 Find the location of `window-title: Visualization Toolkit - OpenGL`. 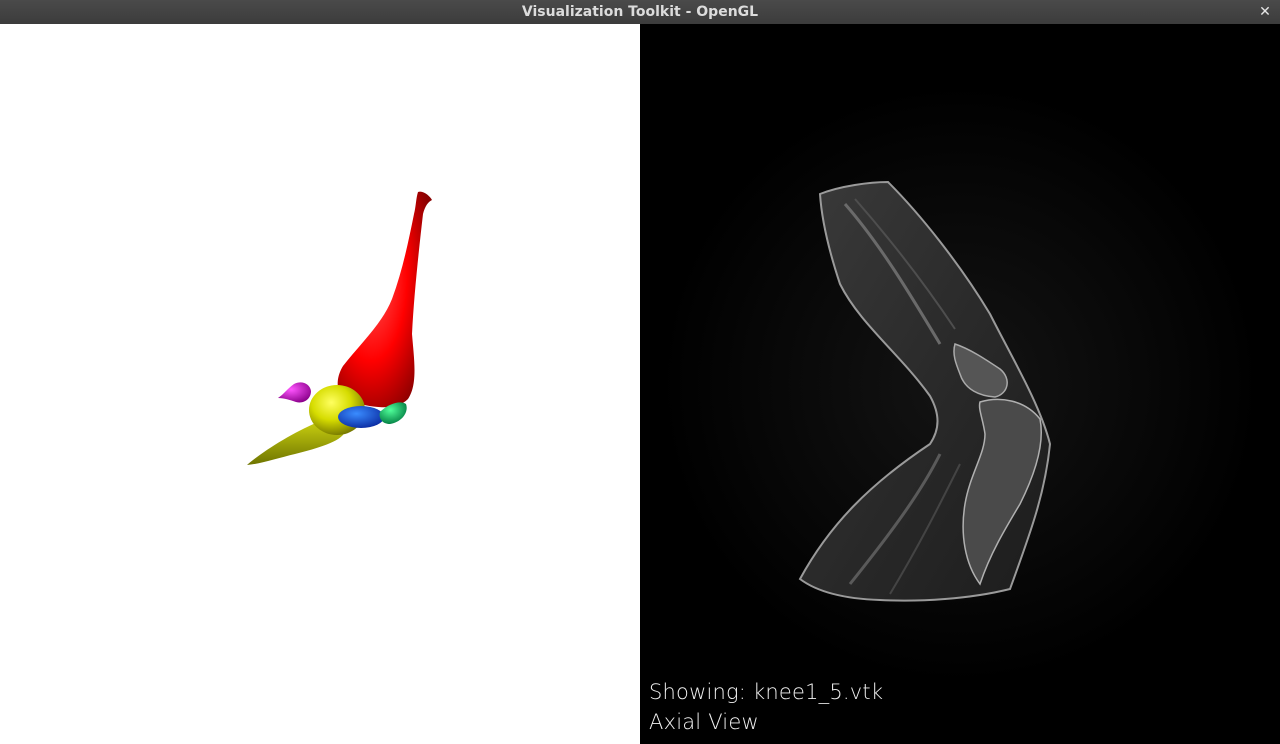

window-title: Visualization Toolkit - OpenGL is located at coordinates (640, 12).